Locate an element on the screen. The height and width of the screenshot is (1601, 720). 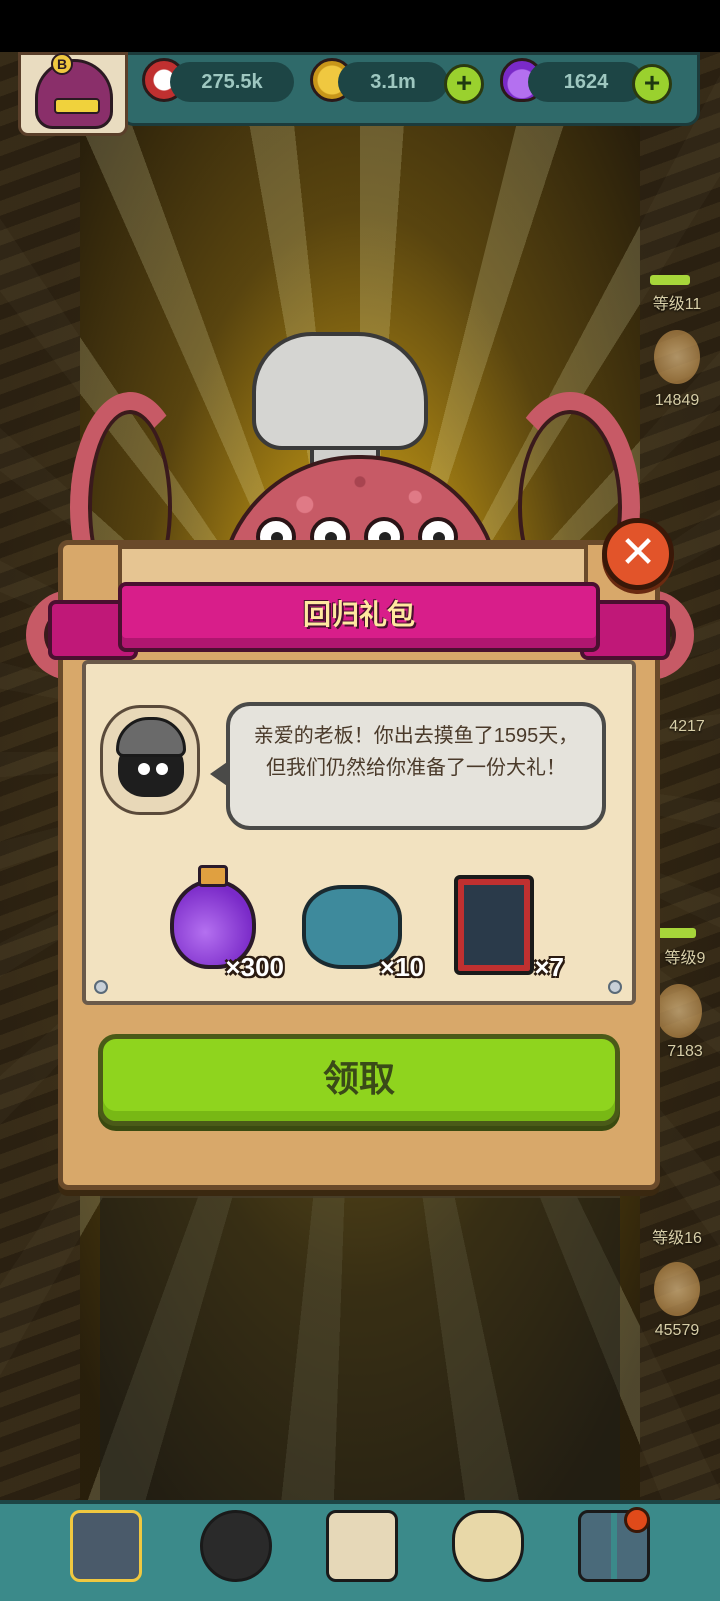
notification-badge is located at coordinates (637, 1520).